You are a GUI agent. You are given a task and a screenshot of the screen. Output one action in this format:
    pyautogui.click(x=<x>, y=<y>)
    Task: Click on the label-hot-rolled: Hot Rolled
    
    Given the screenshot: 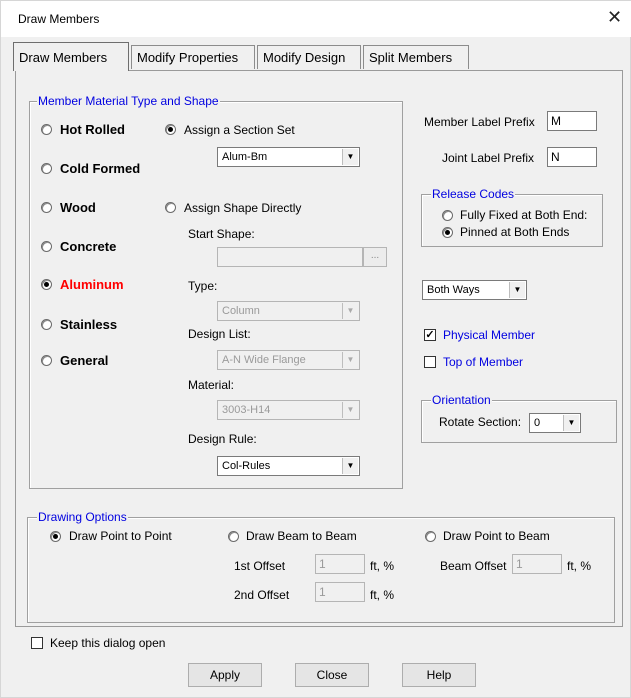 What is the action you would take?
    pyautogui.click(x=92, y=129)
    